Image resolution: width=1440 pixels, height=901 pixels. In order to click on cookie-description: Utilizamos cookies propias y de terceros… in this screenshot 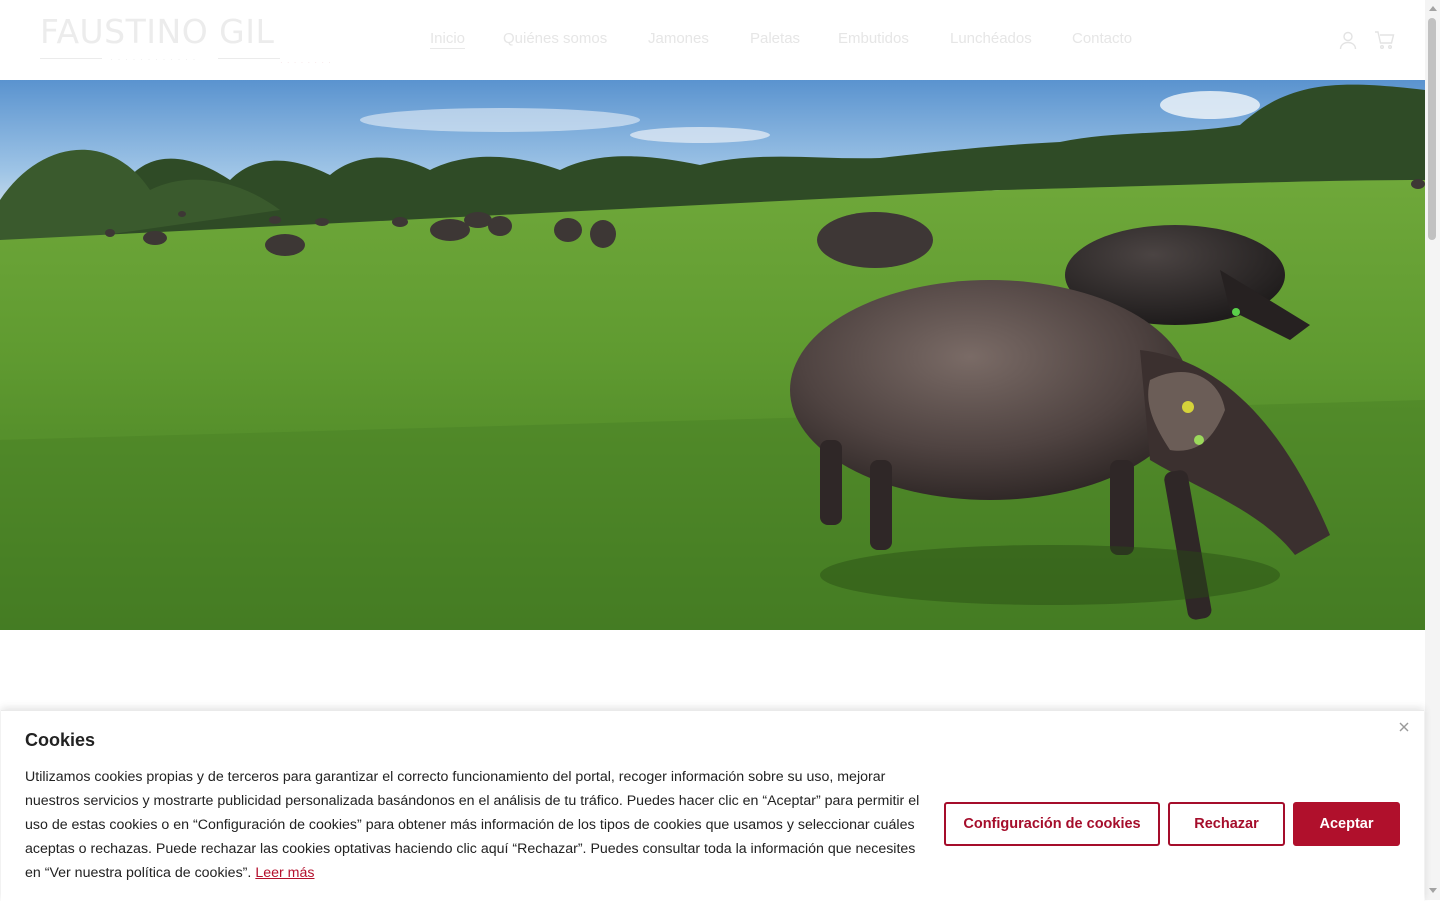, I will do `click(477, 825)`.